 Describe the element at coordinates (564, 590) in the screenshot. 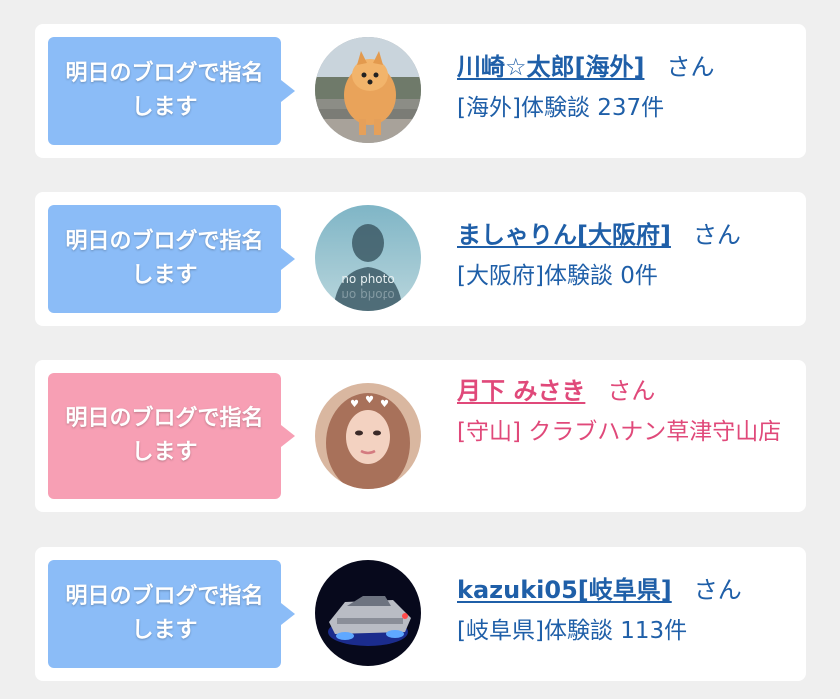

I see `user-name-link: kazuki05[岐阜県]` at that location.